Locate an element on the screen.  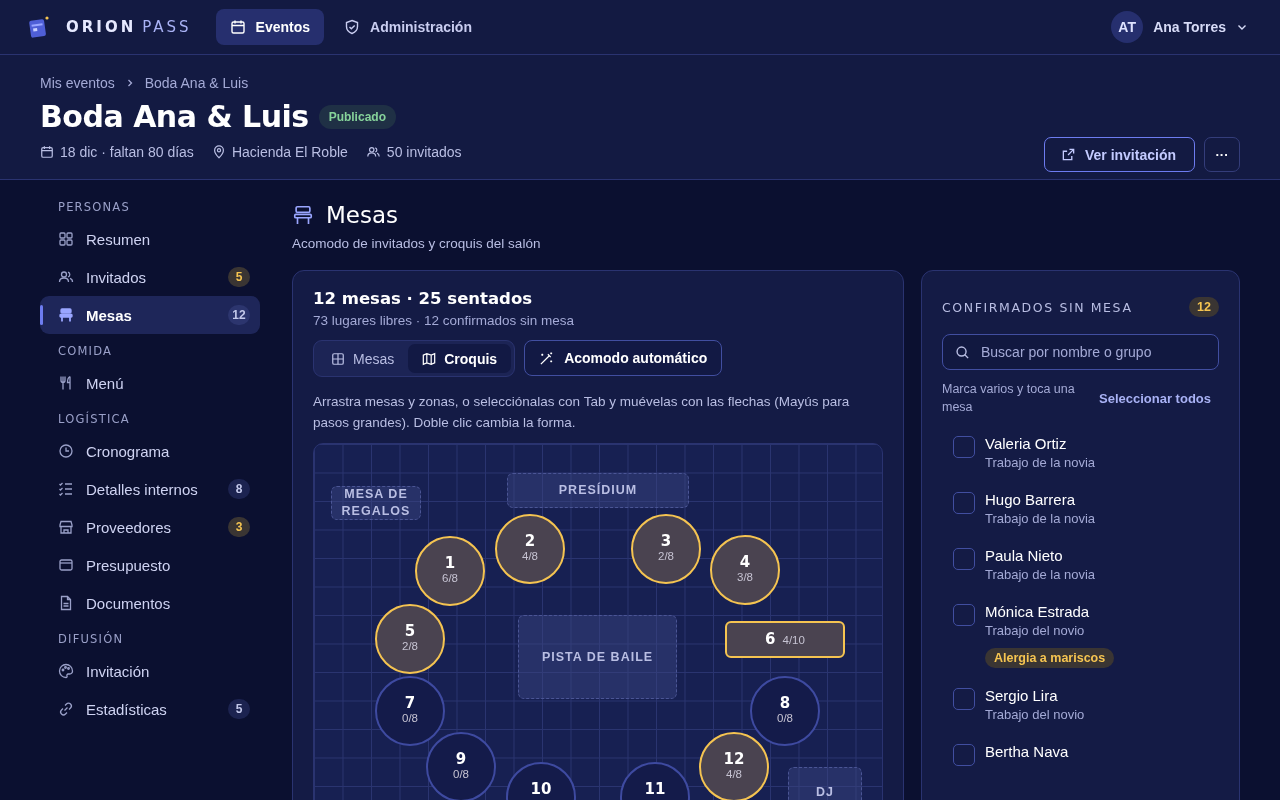
sidebar-heading: LOGÍSTICA is located at coordinates (94, 419).